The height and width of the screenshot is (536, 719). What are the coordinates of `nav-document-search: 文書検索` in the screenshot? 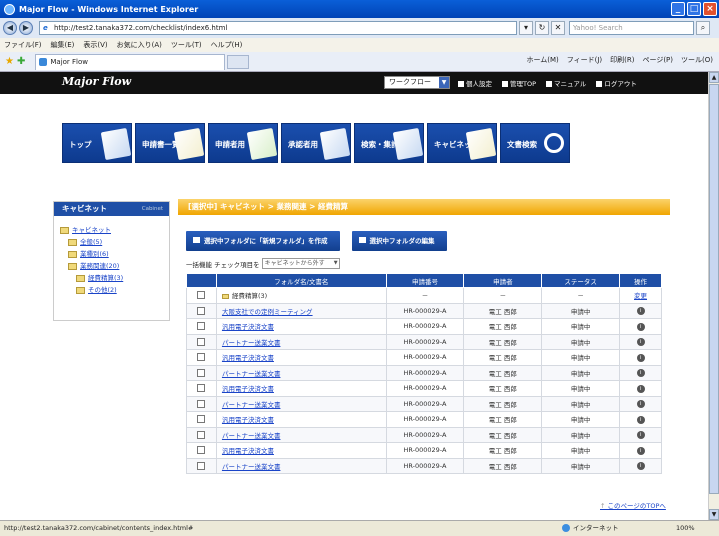 It's located at (535, 143).